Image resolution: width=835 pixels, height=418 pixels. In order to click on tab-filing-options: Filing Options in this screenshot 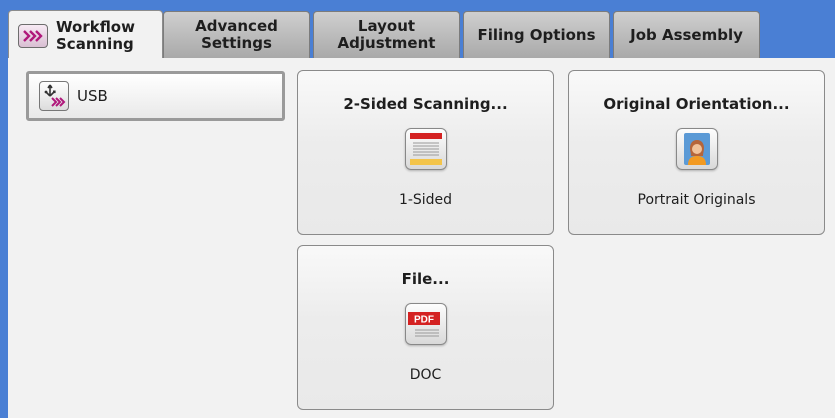, I will do `click(536, 34)`.